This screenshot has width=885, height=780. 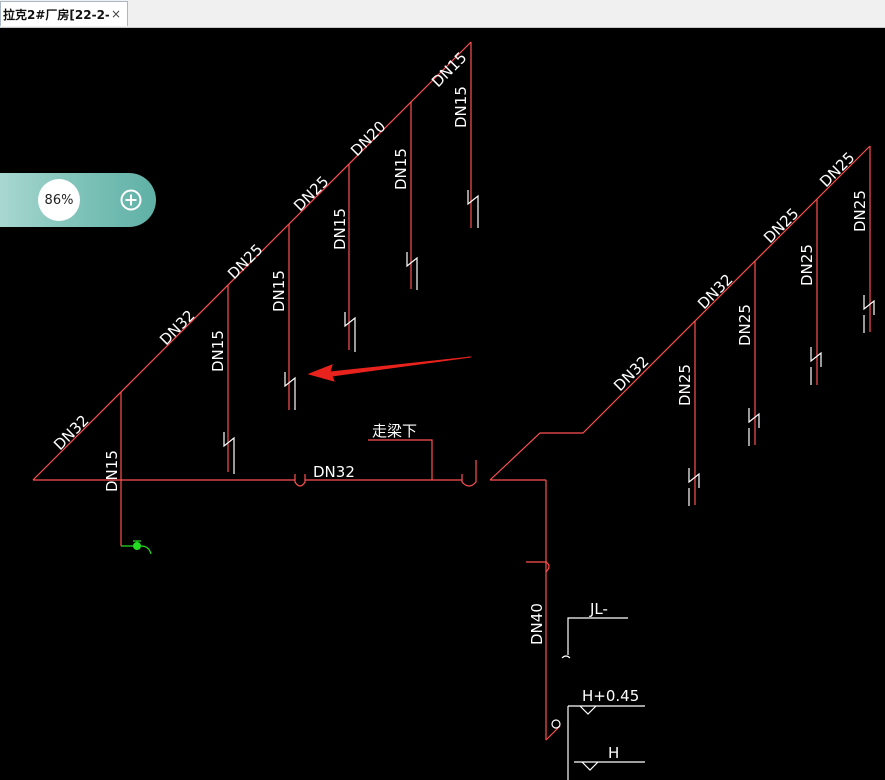 I want to click on beam-leader, so click(x=400, y=459).